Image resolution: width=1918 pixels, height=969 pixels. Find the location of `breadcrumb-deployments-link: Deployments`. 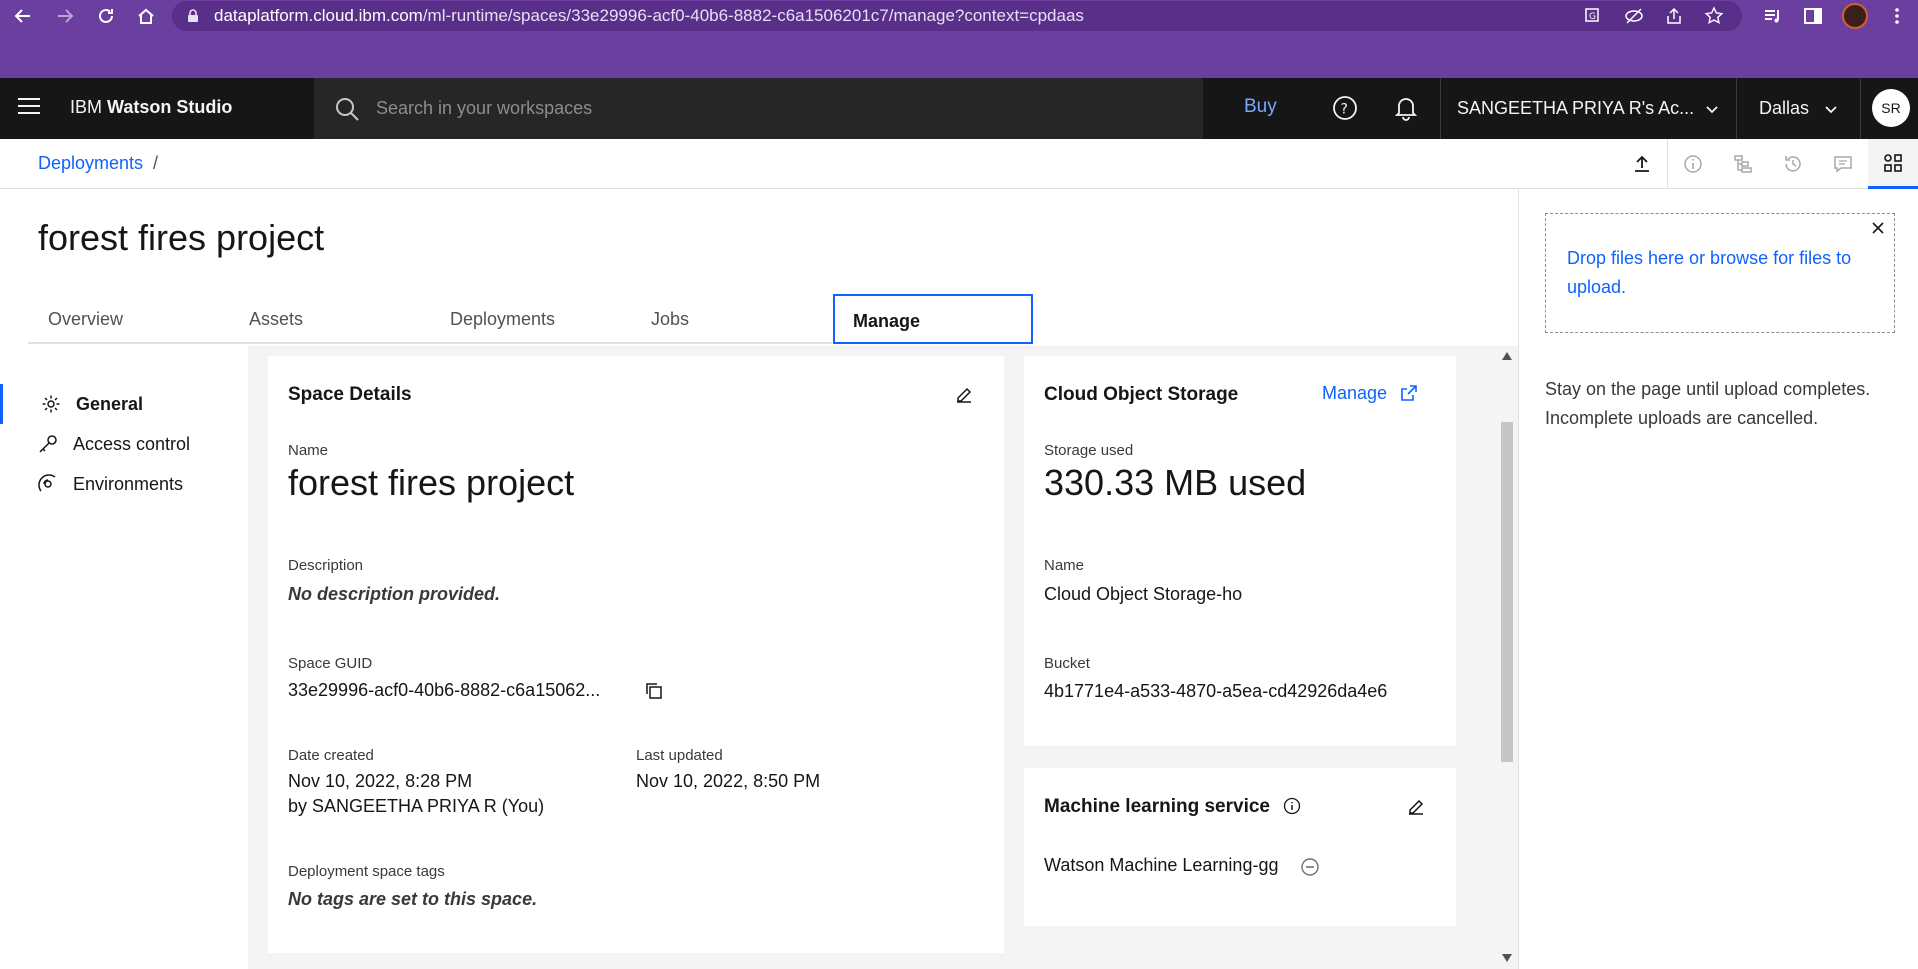

breadcrumb-deployments-link: Deployments is located at coordinates (90, 163).